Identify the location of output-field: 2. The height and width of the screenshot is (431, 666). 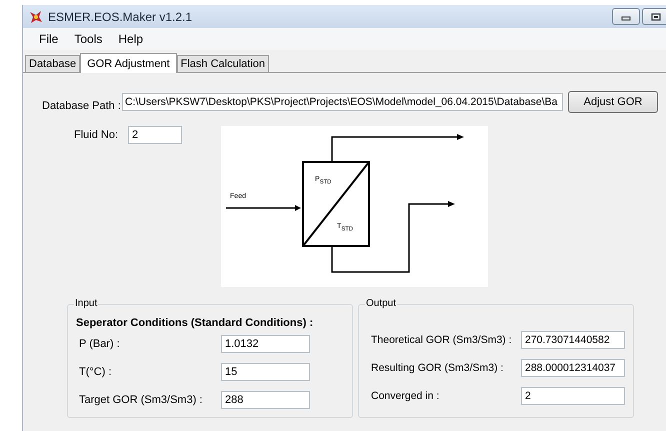
(573, 396).